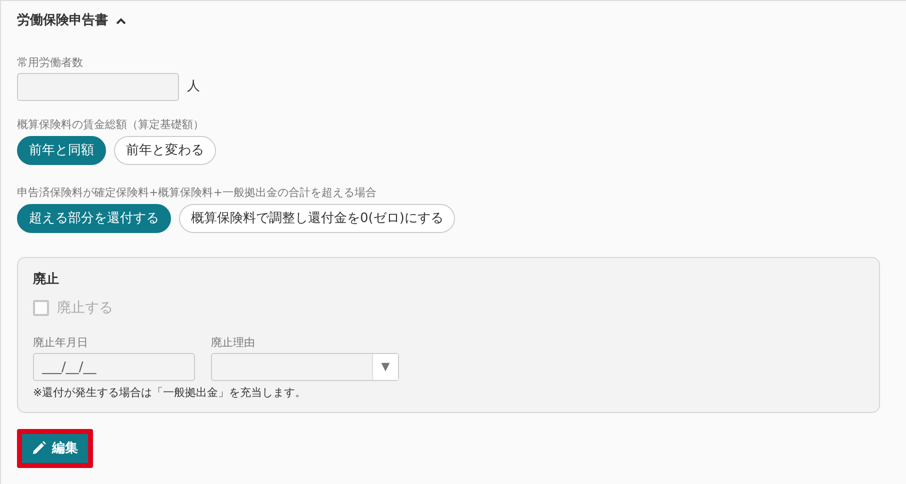 This screenshot has height=484, width=906. I want to click on option-button: 概算保険料で調整し還付金を0(ゼロ)にする, so click(317, 218).